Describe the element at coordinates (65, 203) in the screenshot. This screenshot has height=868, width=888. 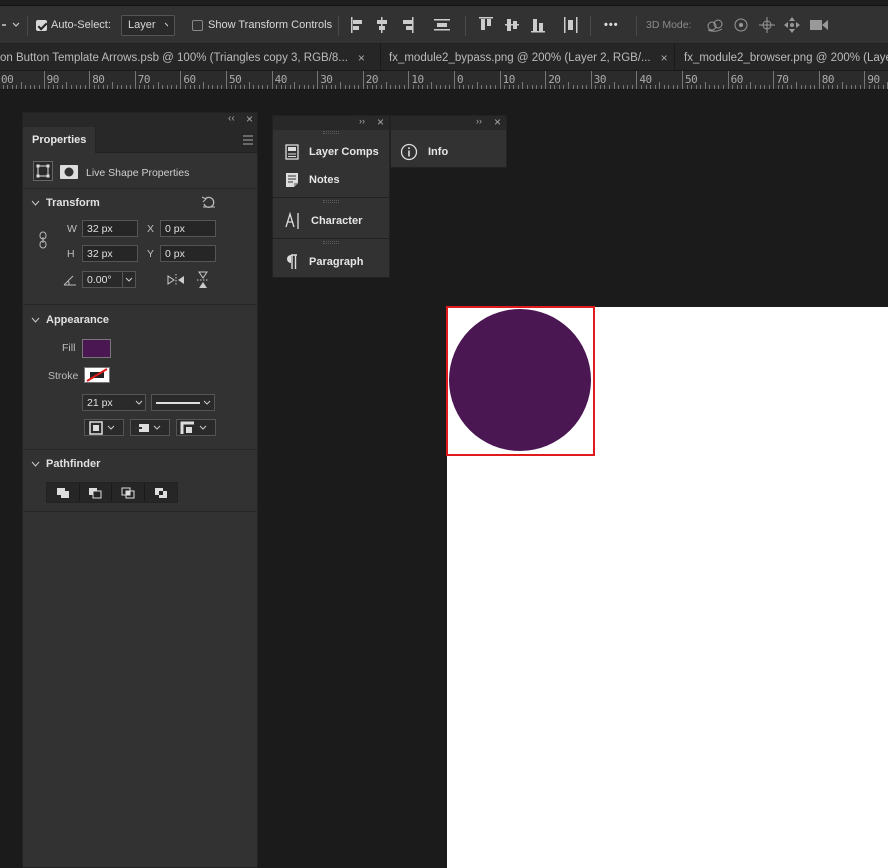
I see `transform-header: Transform` at that location.